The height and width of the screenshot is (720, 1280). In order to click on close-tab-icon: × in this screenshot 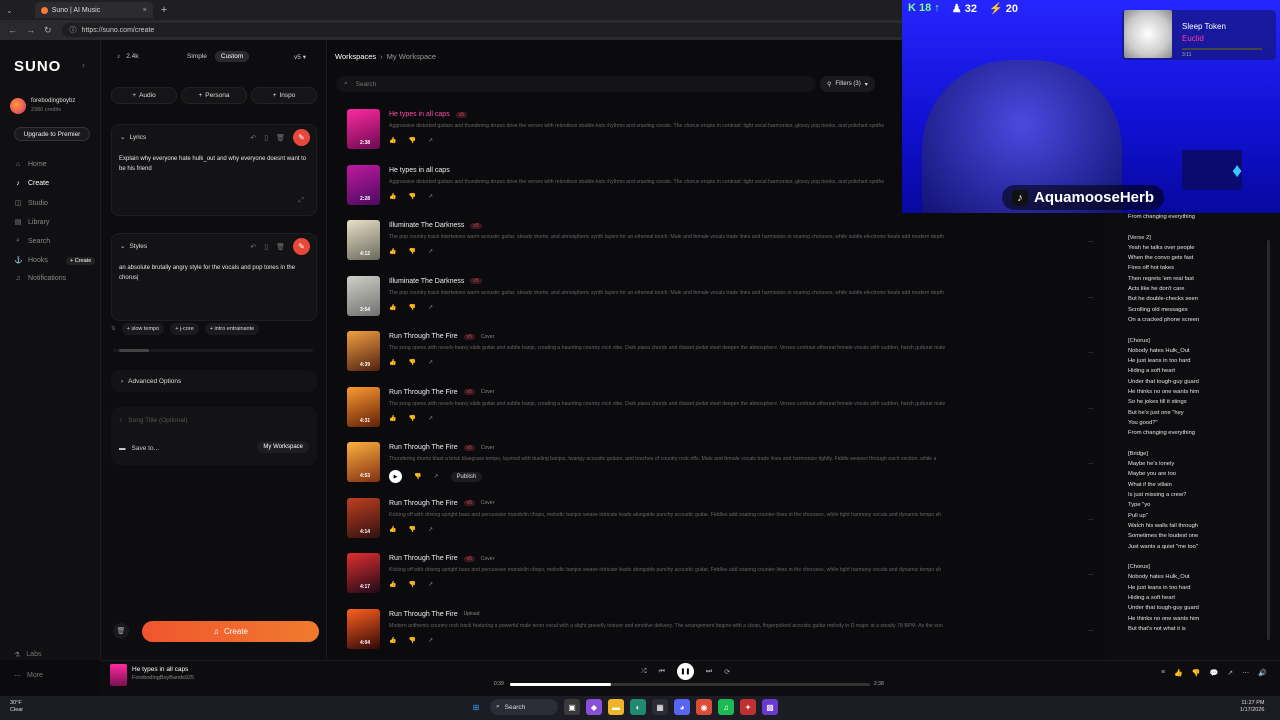, I will do `click(145, 10)`.